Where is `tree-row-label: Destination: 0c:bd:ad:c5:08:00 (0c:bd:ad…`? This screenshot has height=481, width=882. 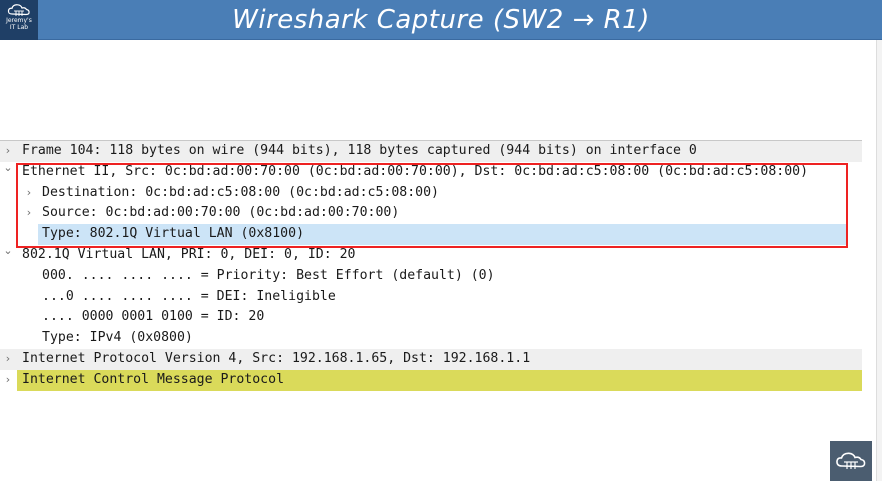 tree-row-label: Destination: 0c:bd:ad:c5:08:00 (0c:bd:ad… is located at coordinates (240, 192).